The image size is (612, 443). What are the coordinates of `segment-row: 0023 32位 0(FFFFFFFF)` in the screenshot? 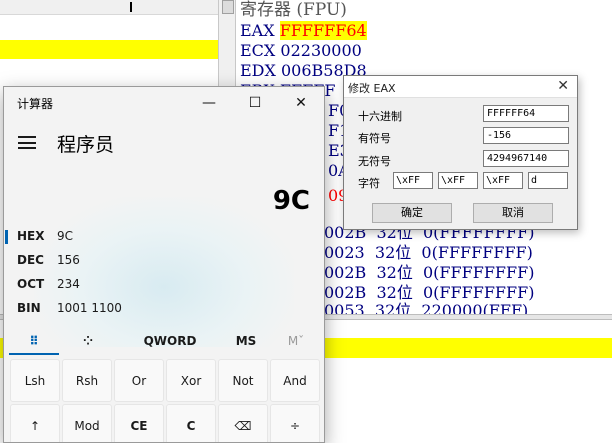 It's located at (428, 252).